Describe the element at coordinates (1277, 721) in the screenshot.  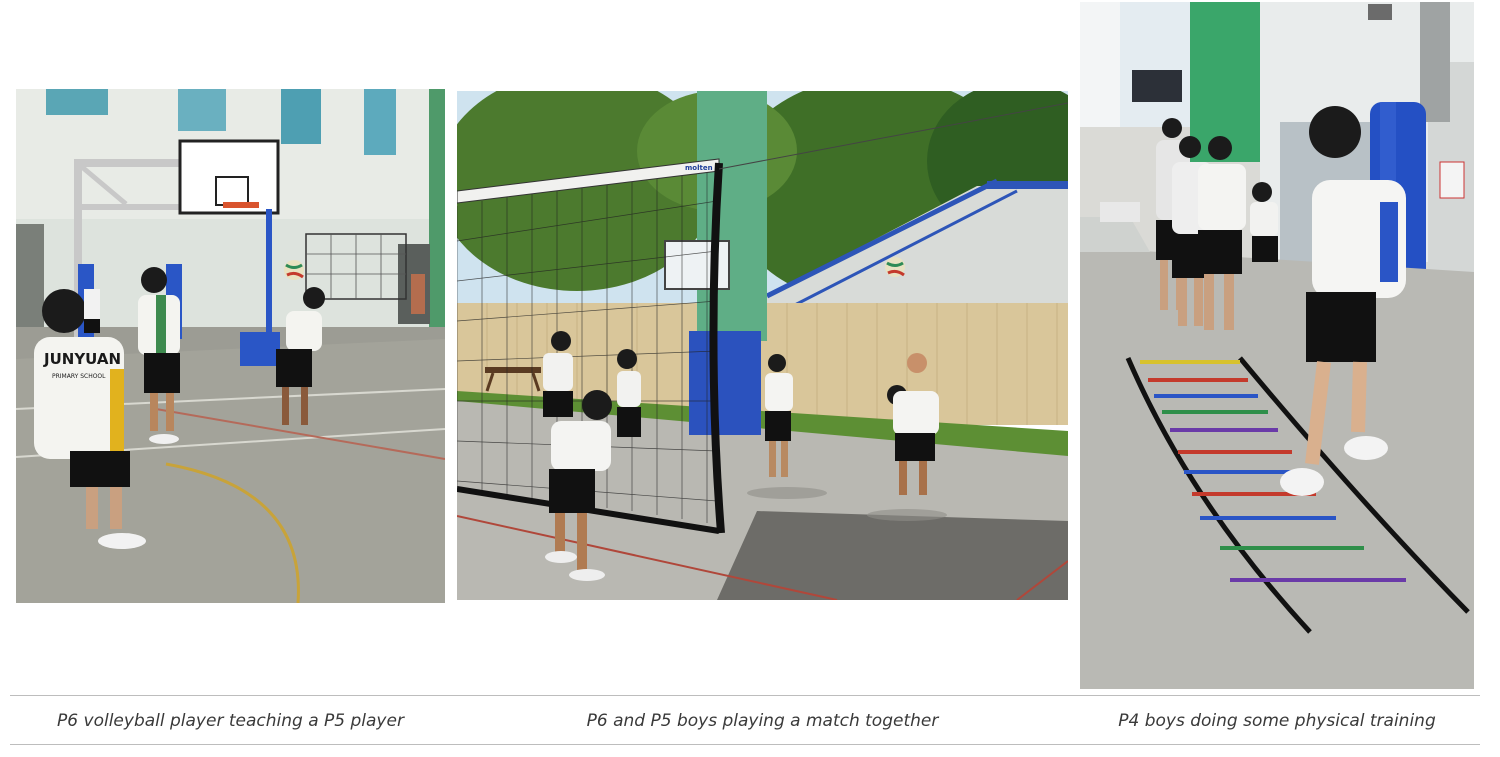
I see `caption-physical-training: P4 boys doing some physical training` at that location.